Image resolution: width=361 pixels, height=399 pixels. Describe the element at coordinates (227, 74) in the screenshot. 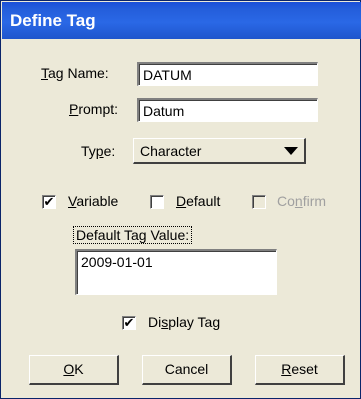

I see `tag-name-field: DATUM` at that location.